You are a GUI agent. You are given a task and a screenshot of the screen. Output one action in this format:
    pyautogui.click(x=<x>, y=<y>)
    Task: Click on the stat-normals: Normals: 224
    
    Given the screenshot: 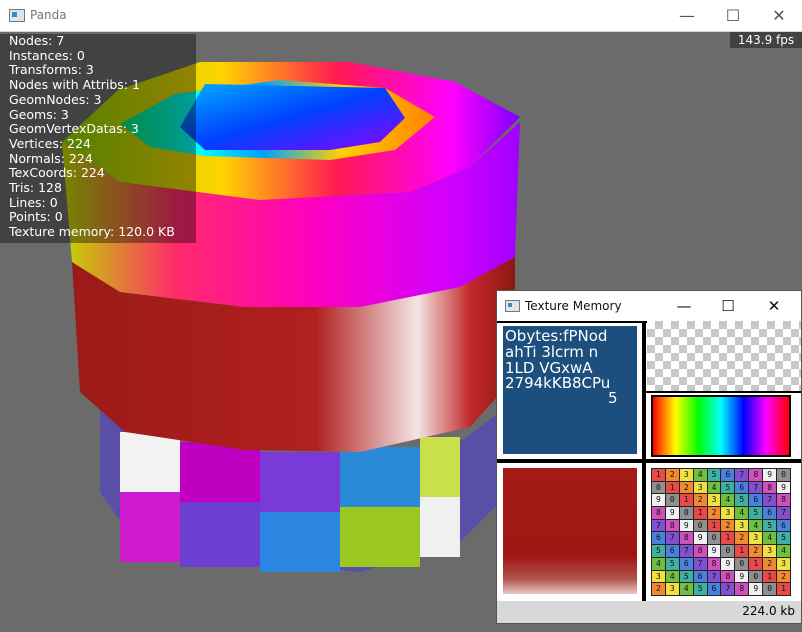 What is the action you would take?
    pyautogui.click(x=51, y=158)
    